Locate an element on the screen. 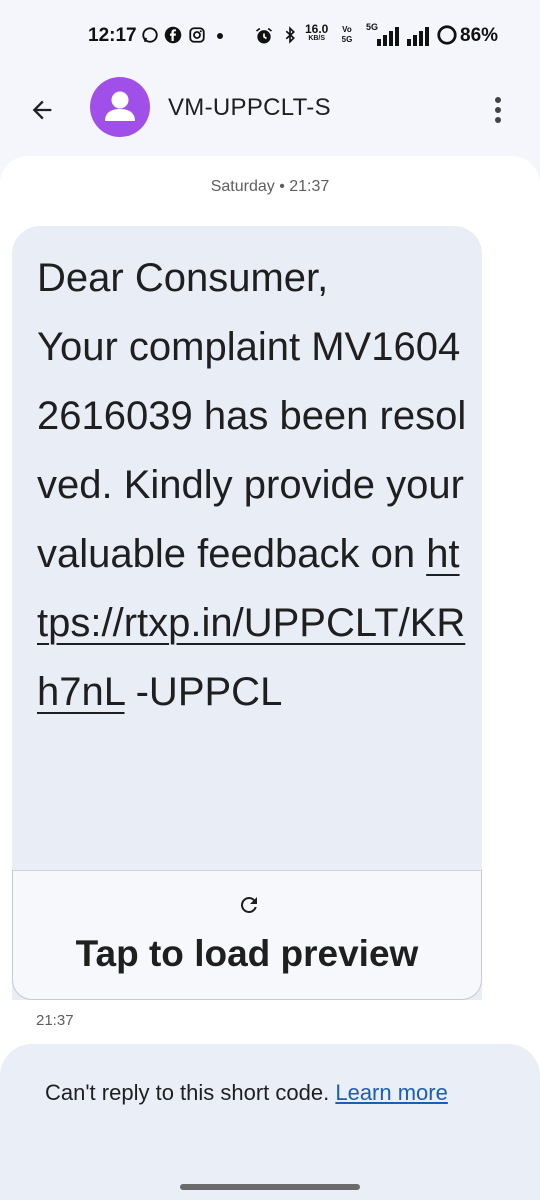 Image resolution: width=540 pixels, height=1200 pixels. preview-label: Tap to load preview is located at coordinates (247, 953).